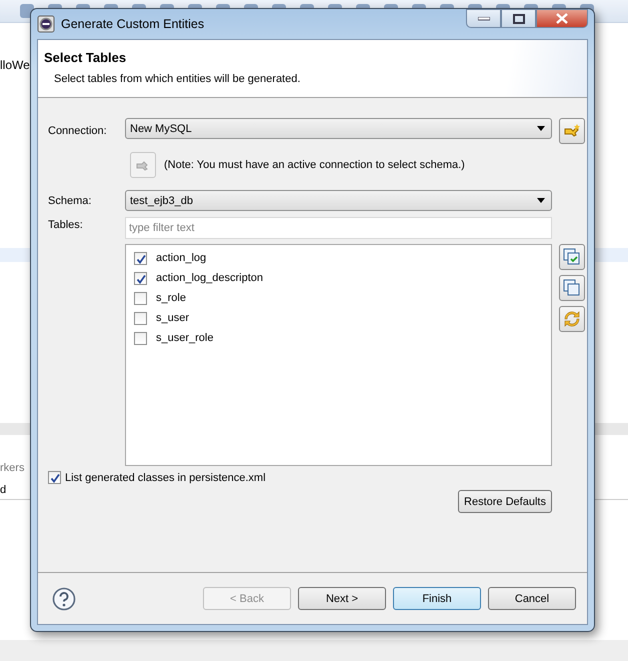 This screenshot has width=628, height=661. What do you see at coordinates (66, 225) in the screenshot?
I see `tables-label: Tables:` at bounding box center [66, 225].